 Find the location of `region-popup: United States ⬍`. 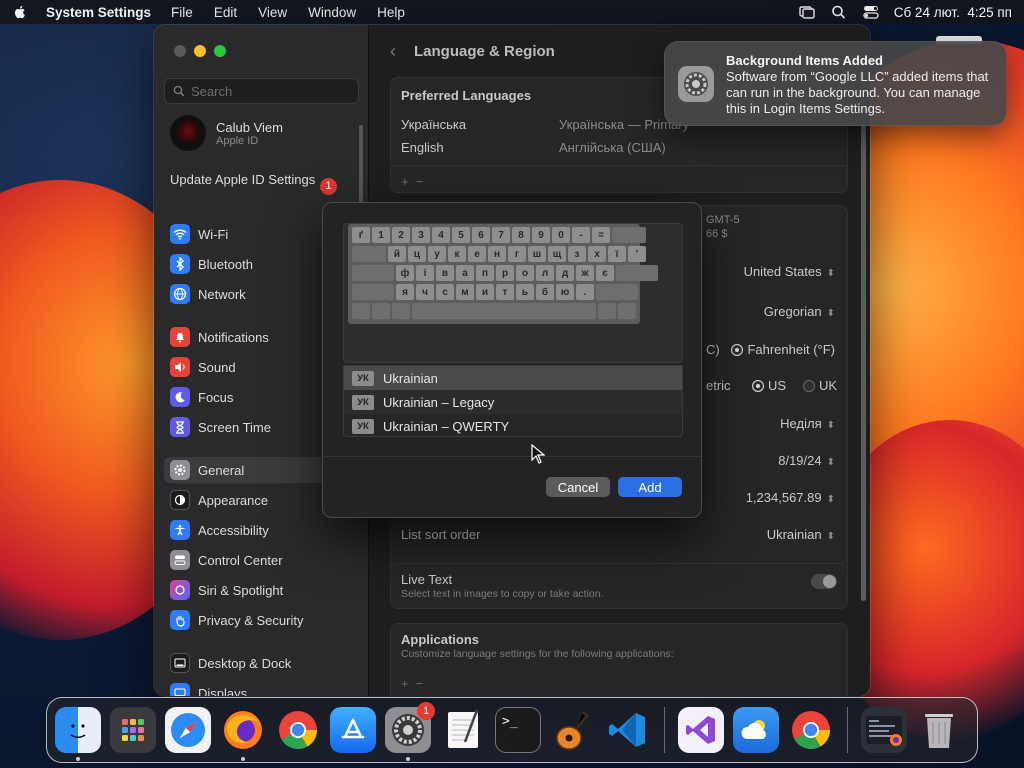

region-popup: United States ⬍ is located at coordinates (789, 271).